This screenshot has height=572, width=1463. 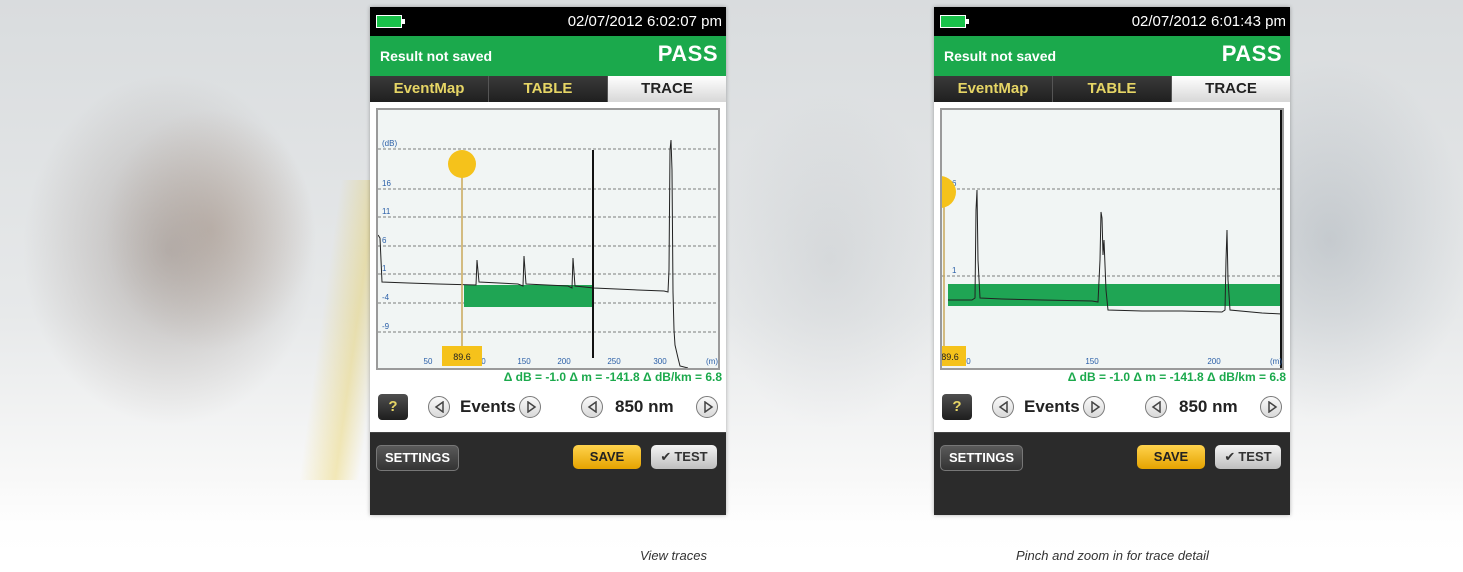 What do you see at coordinates (386, 297) in the screenshot?
I see `y-tick-label: -4` at bounding box center [386, 297].